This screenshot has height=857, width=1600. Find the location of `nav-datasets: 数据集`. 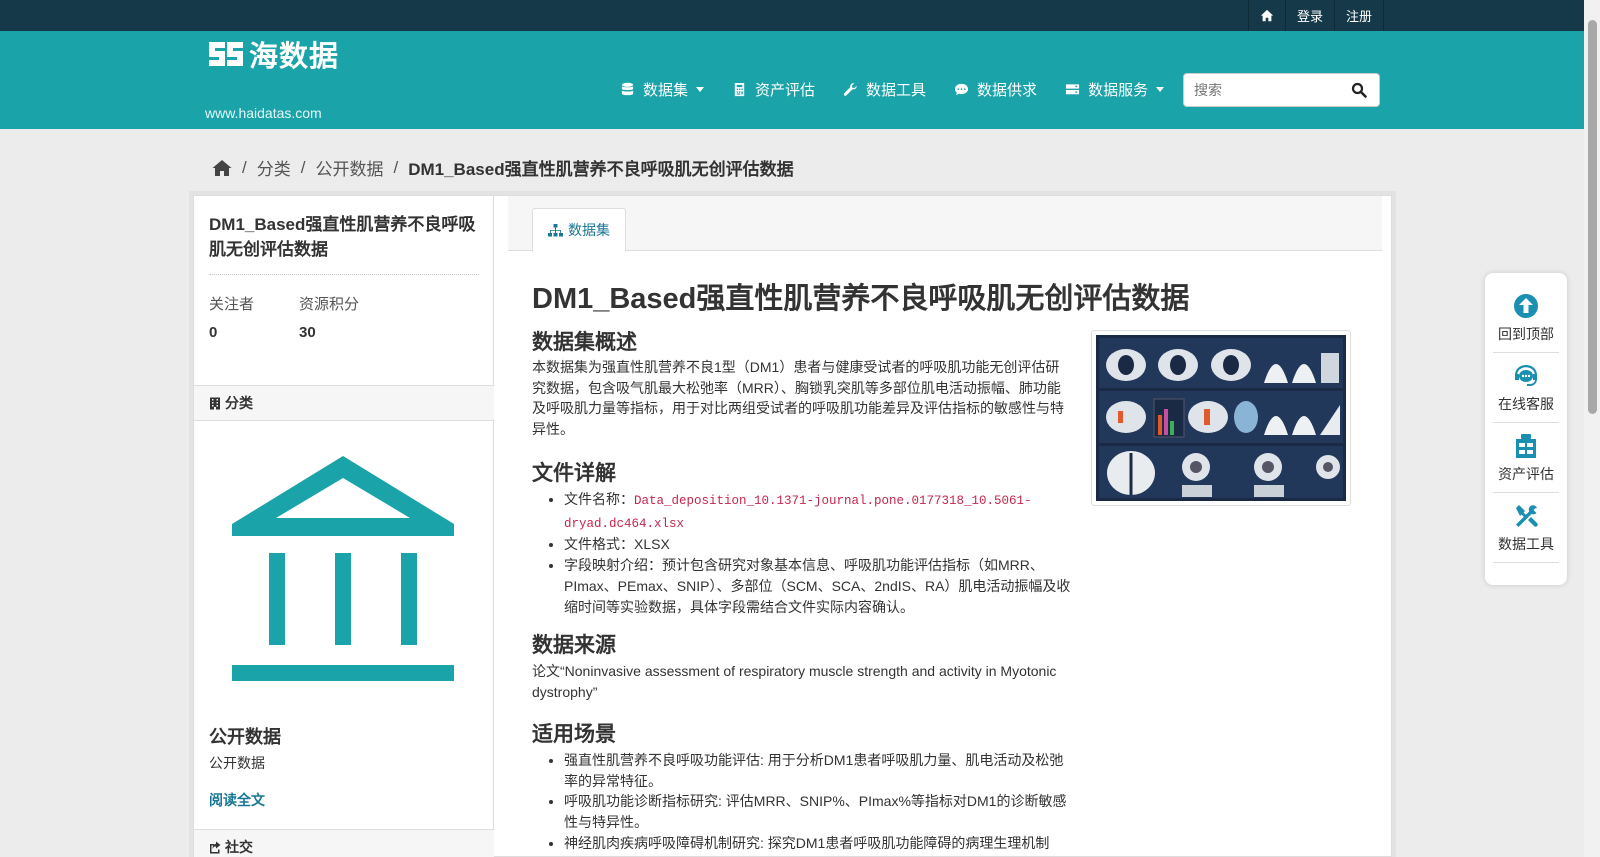

nav-datasets: 数据集 is located at coordinates (662, 89).